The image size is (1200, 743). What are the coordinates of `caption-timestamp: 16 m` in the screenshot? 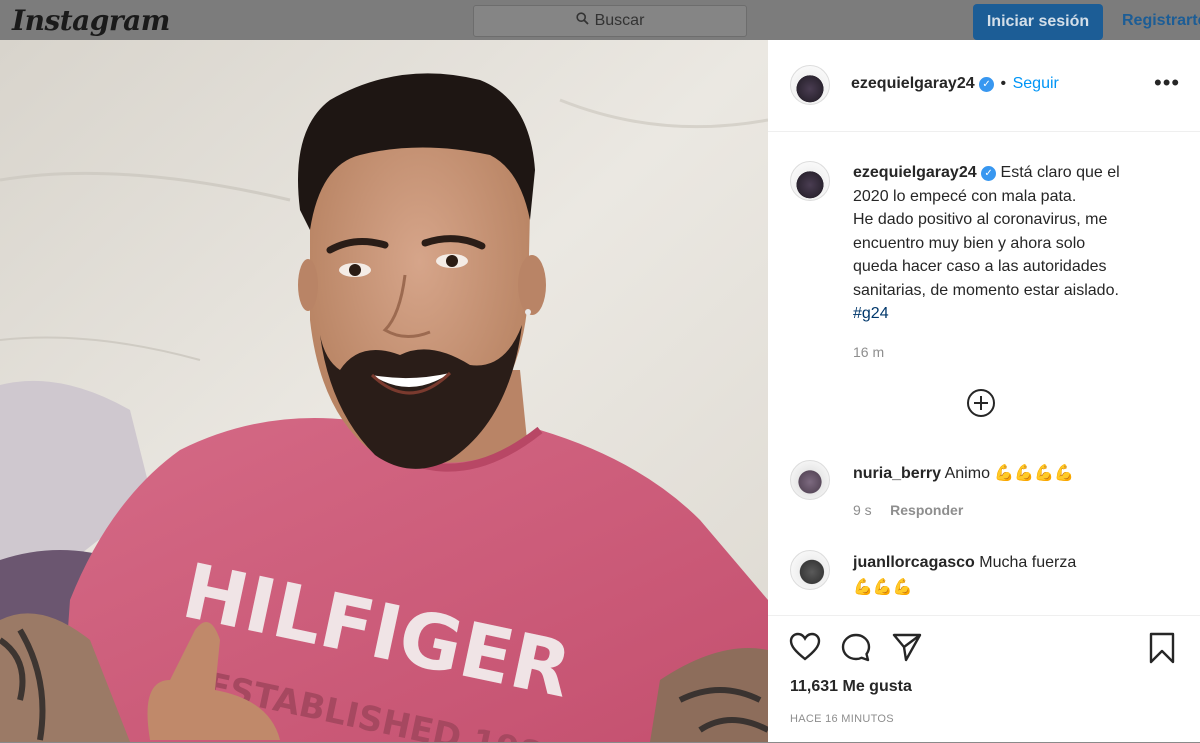 It's located at (869, 351).